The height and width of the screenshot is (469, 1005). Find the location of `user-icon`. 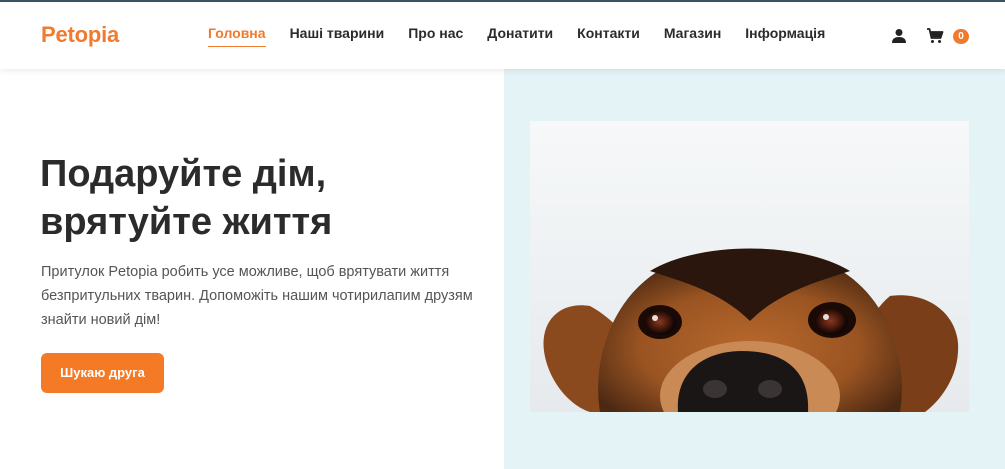

user-icon is located at coordinates (899, 36).